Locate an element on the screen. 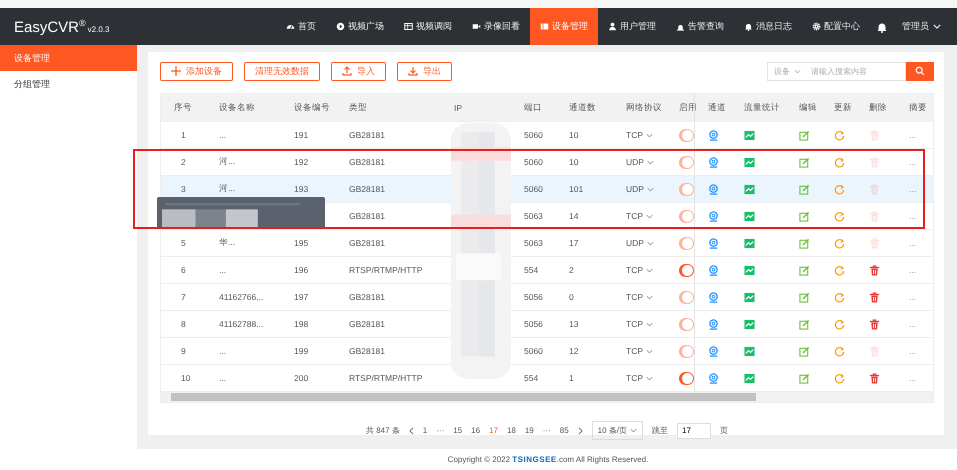 This screenshot has height=470, width=957. video-camera-icon is located at coordinates (476, 26).